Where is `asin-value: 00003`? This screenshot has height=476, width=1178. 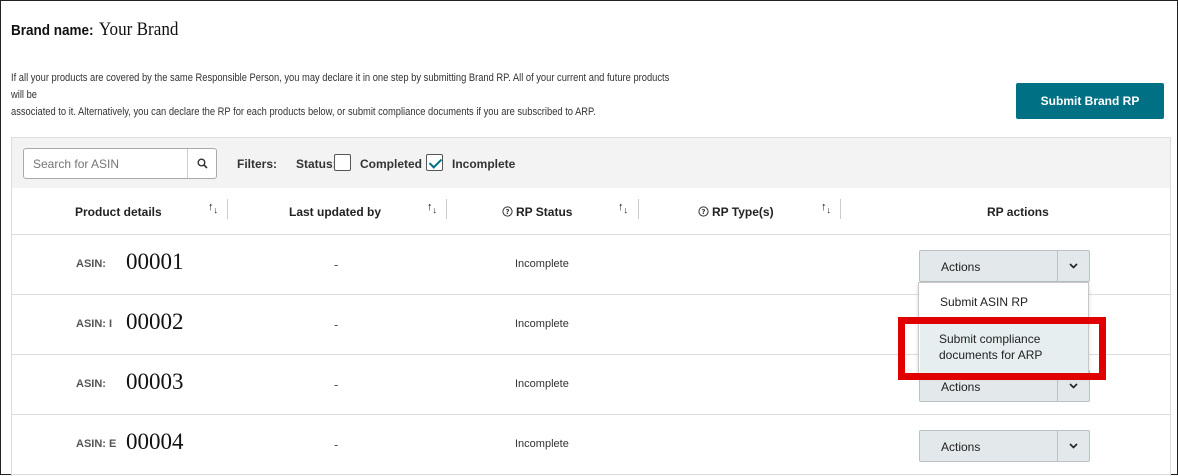 asin-value: 00003 is located at coordinates (155, 381).